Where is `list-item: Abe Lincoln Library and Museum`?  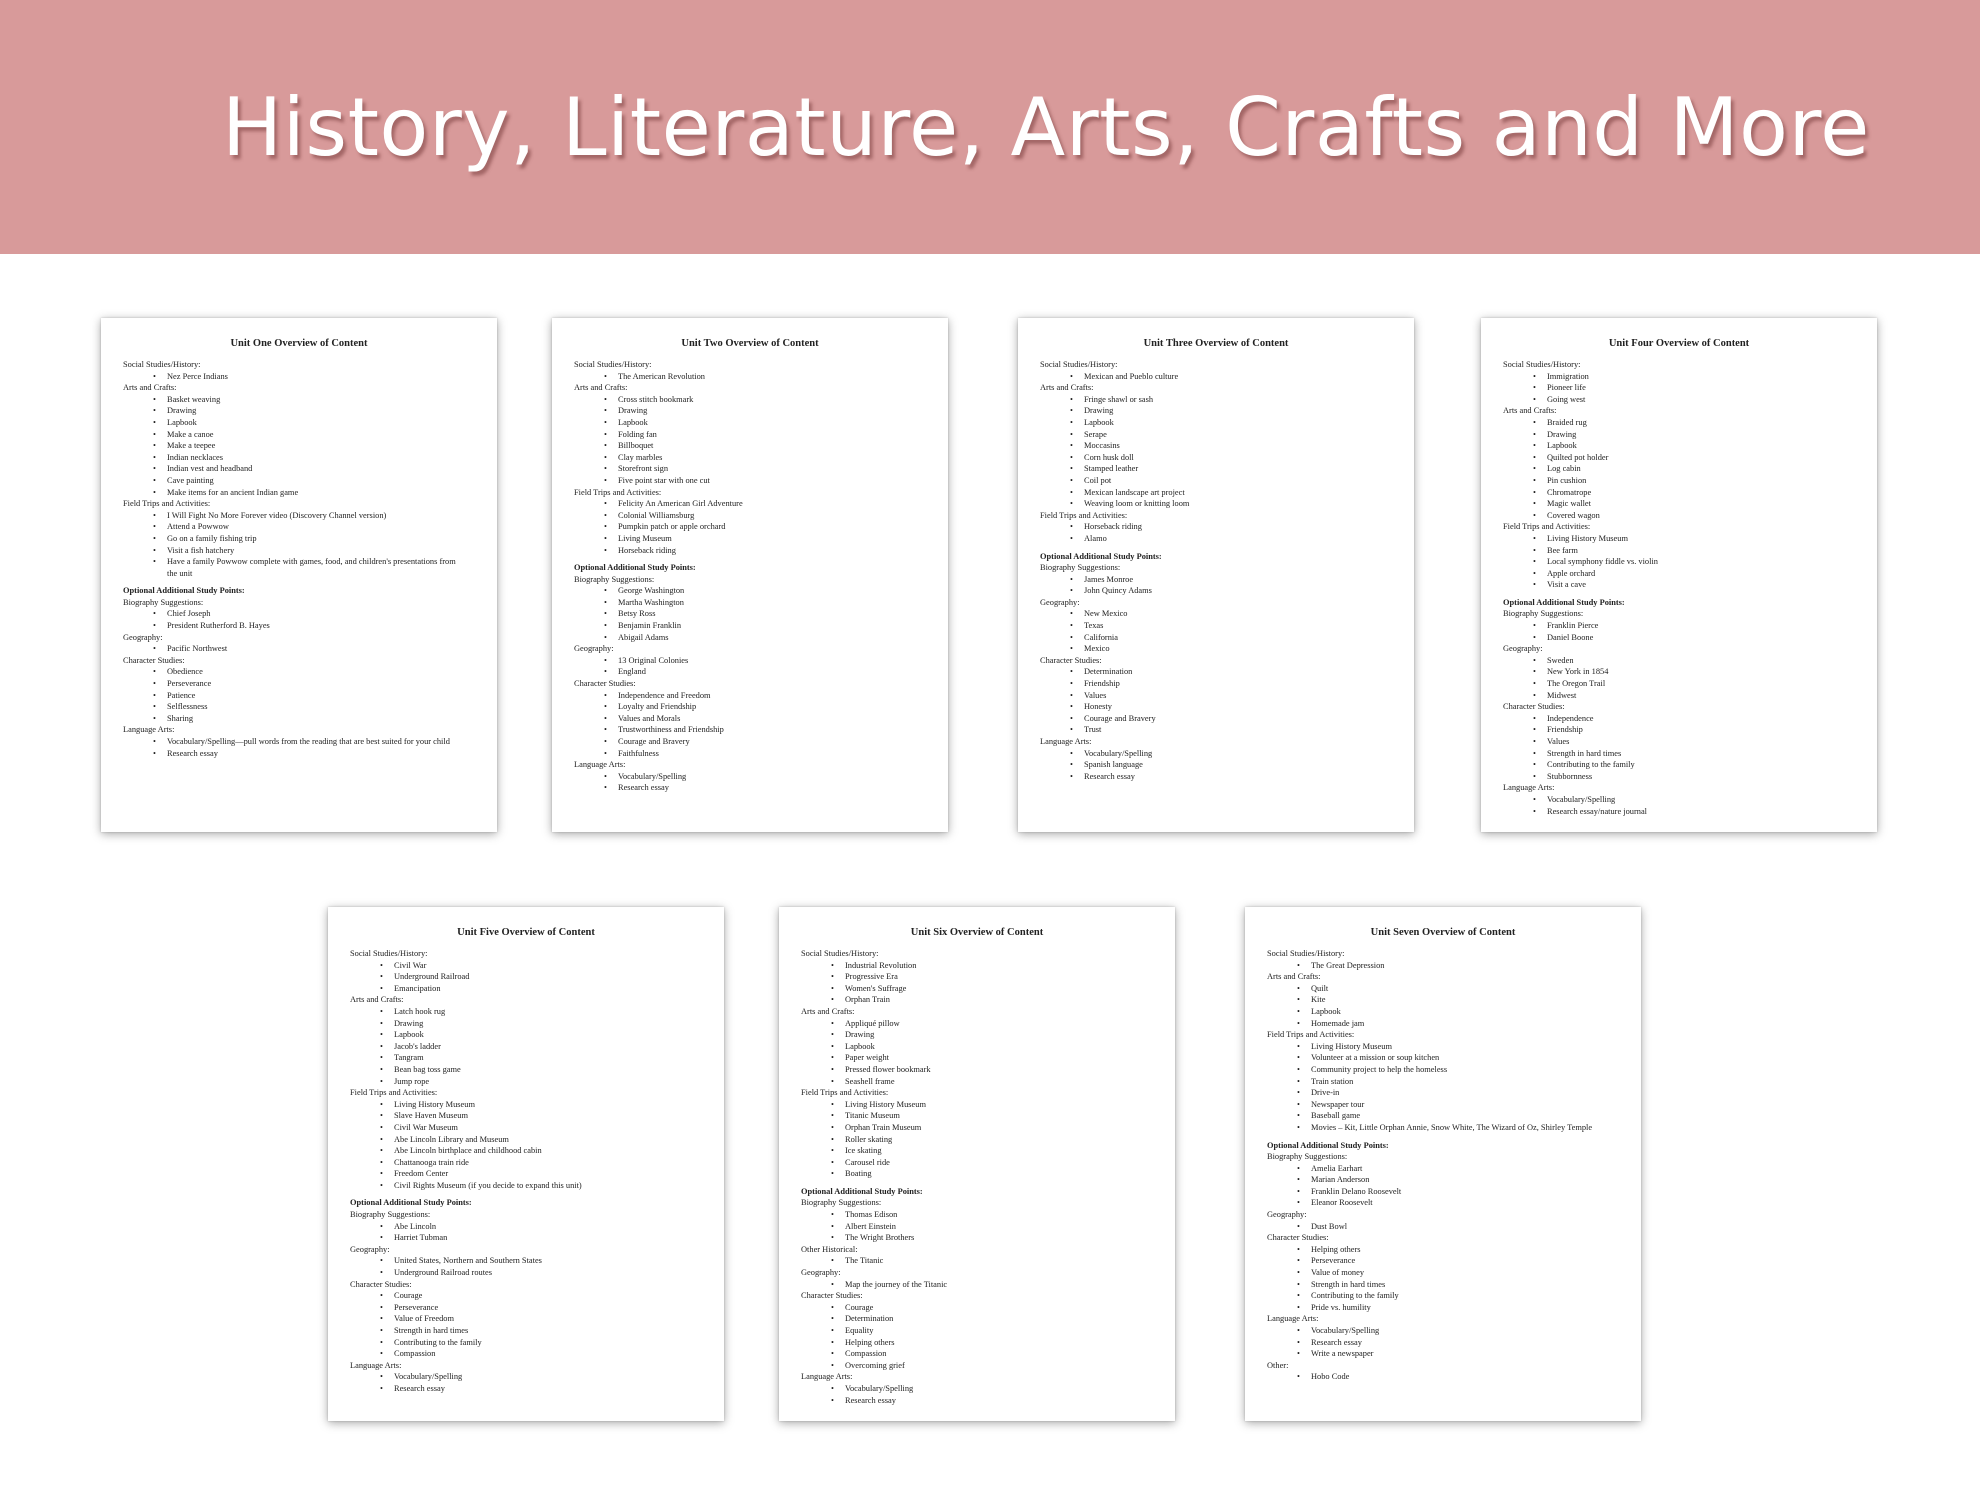 list-item: Abe Lincoln Library and Museum is located at coordinates (526, 1140).